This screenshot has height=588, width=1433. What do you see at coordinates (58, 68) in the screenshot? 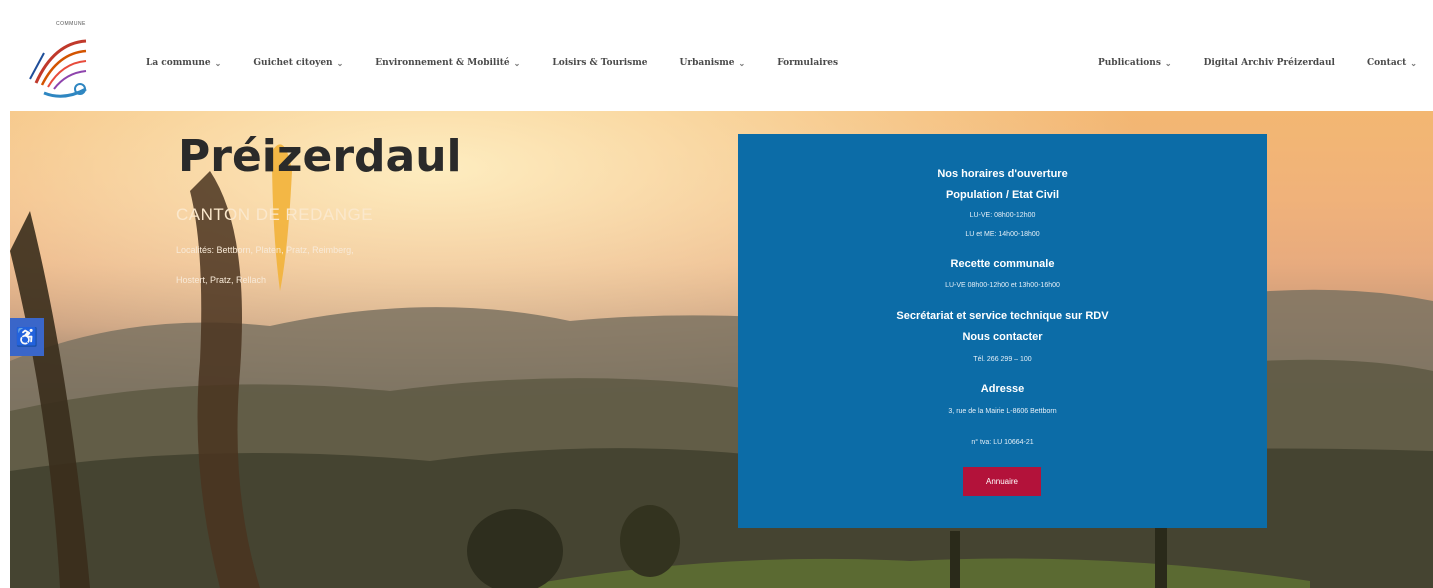
I see `logo-graphic` at bounding box center [58, 68].